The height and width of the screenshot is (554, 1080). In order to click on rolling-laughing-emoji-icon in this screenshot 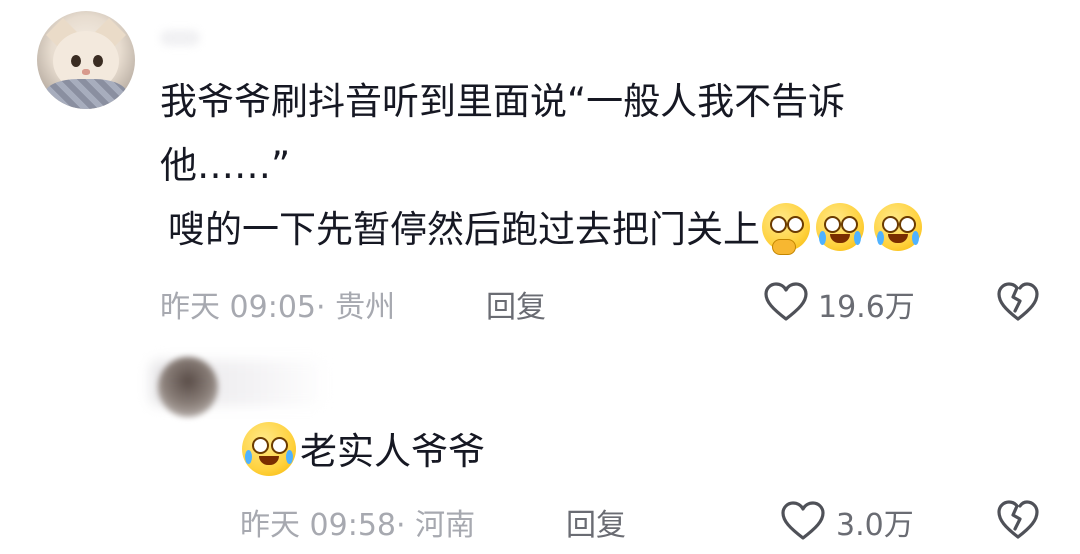, I will do `click(269, 449)`.